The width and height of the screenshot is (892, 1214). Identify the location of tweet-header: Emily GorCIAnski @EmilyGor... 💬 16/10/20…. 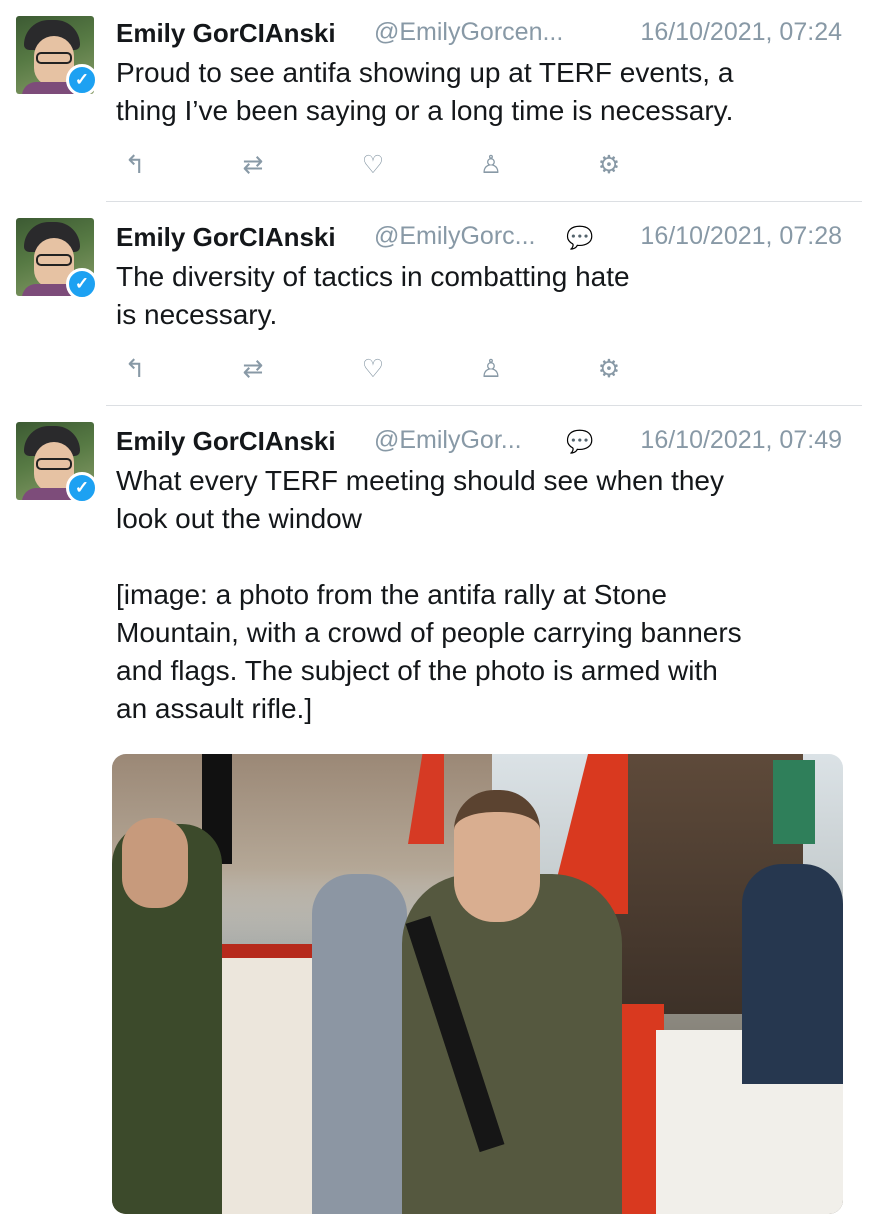
(479, 443).